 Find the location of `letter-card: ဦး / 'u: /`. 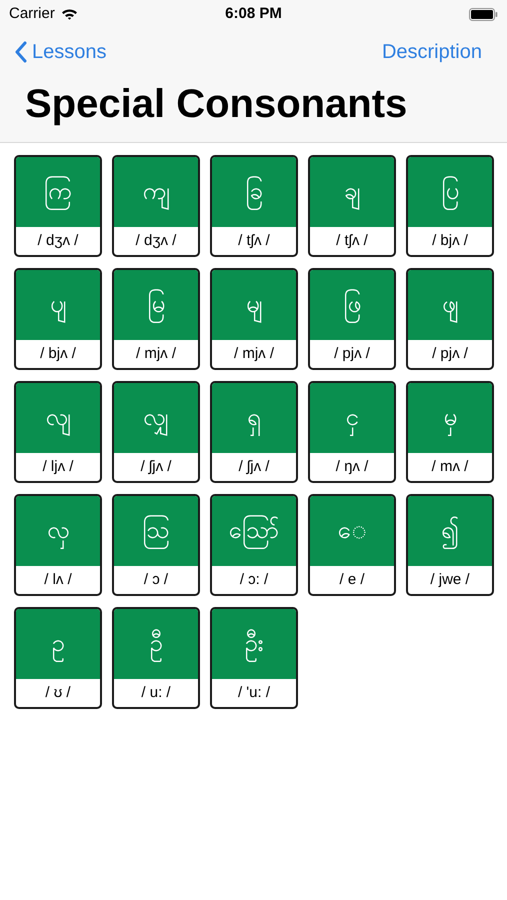

letter-card: ဦး / 'u: / is located at coordinates (254, 658).